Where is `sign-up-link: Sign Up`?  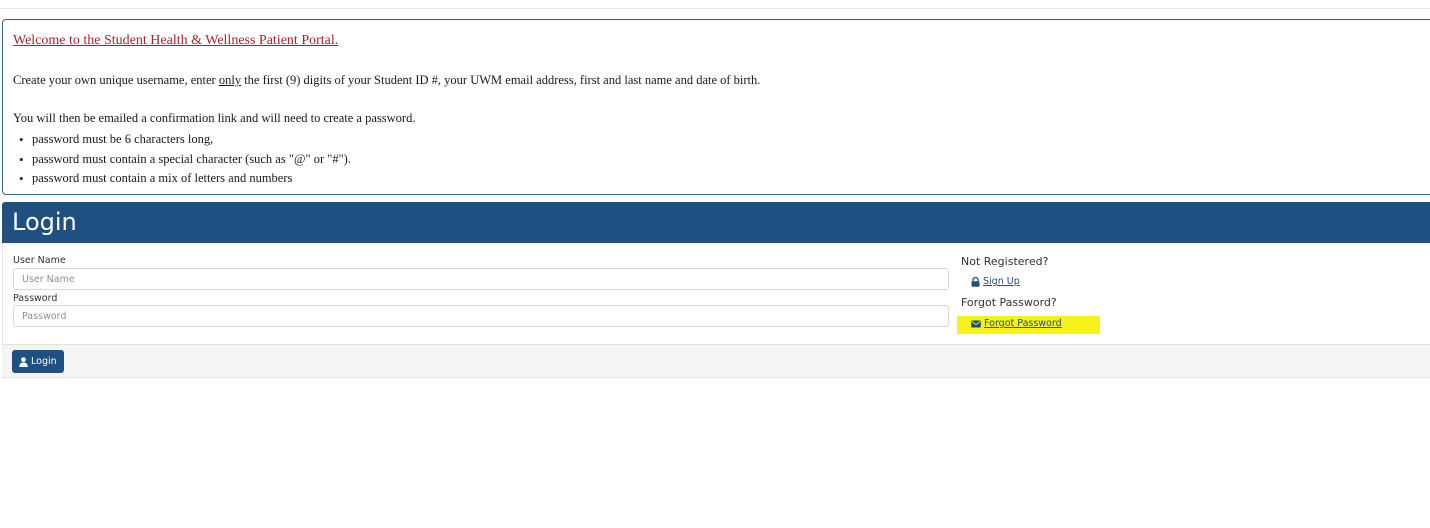 sign-up-link: Sign Up is located at coordinates (995, 281).